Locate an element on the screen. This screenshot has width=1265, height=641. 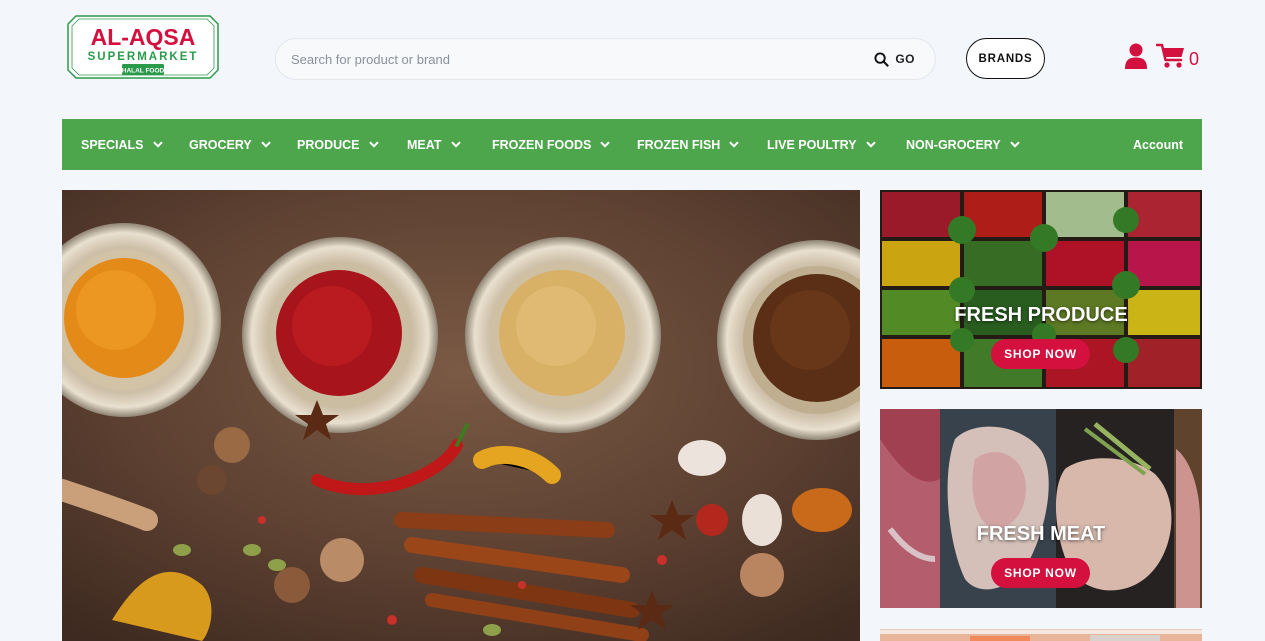
account-link: Account is located at coordinates (1158, 144).